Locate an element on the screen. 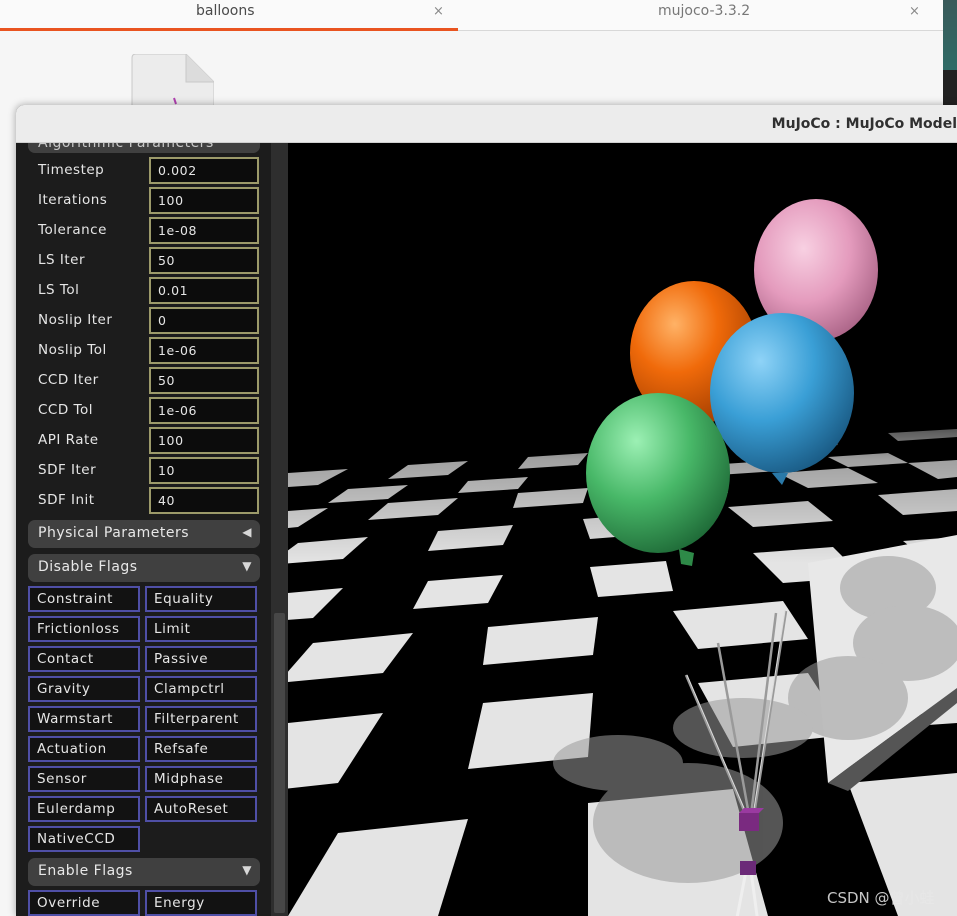  watermark: CSDN @曾小蛙 is located at coordinates (881, 898).